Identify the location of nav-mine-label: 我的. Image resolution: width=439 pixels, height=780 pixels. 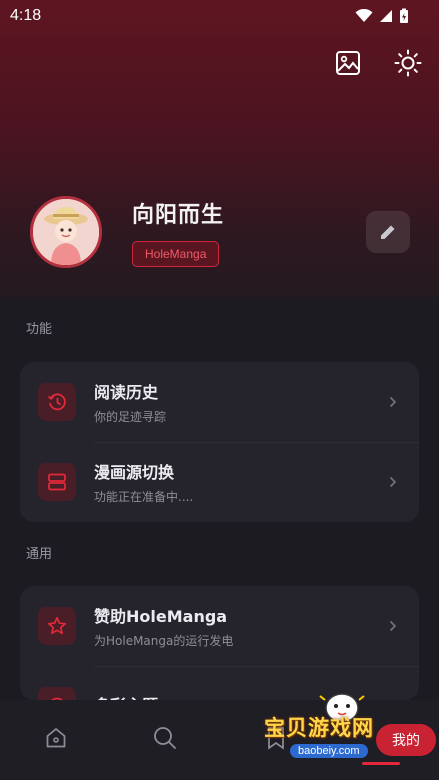
(406, 741).